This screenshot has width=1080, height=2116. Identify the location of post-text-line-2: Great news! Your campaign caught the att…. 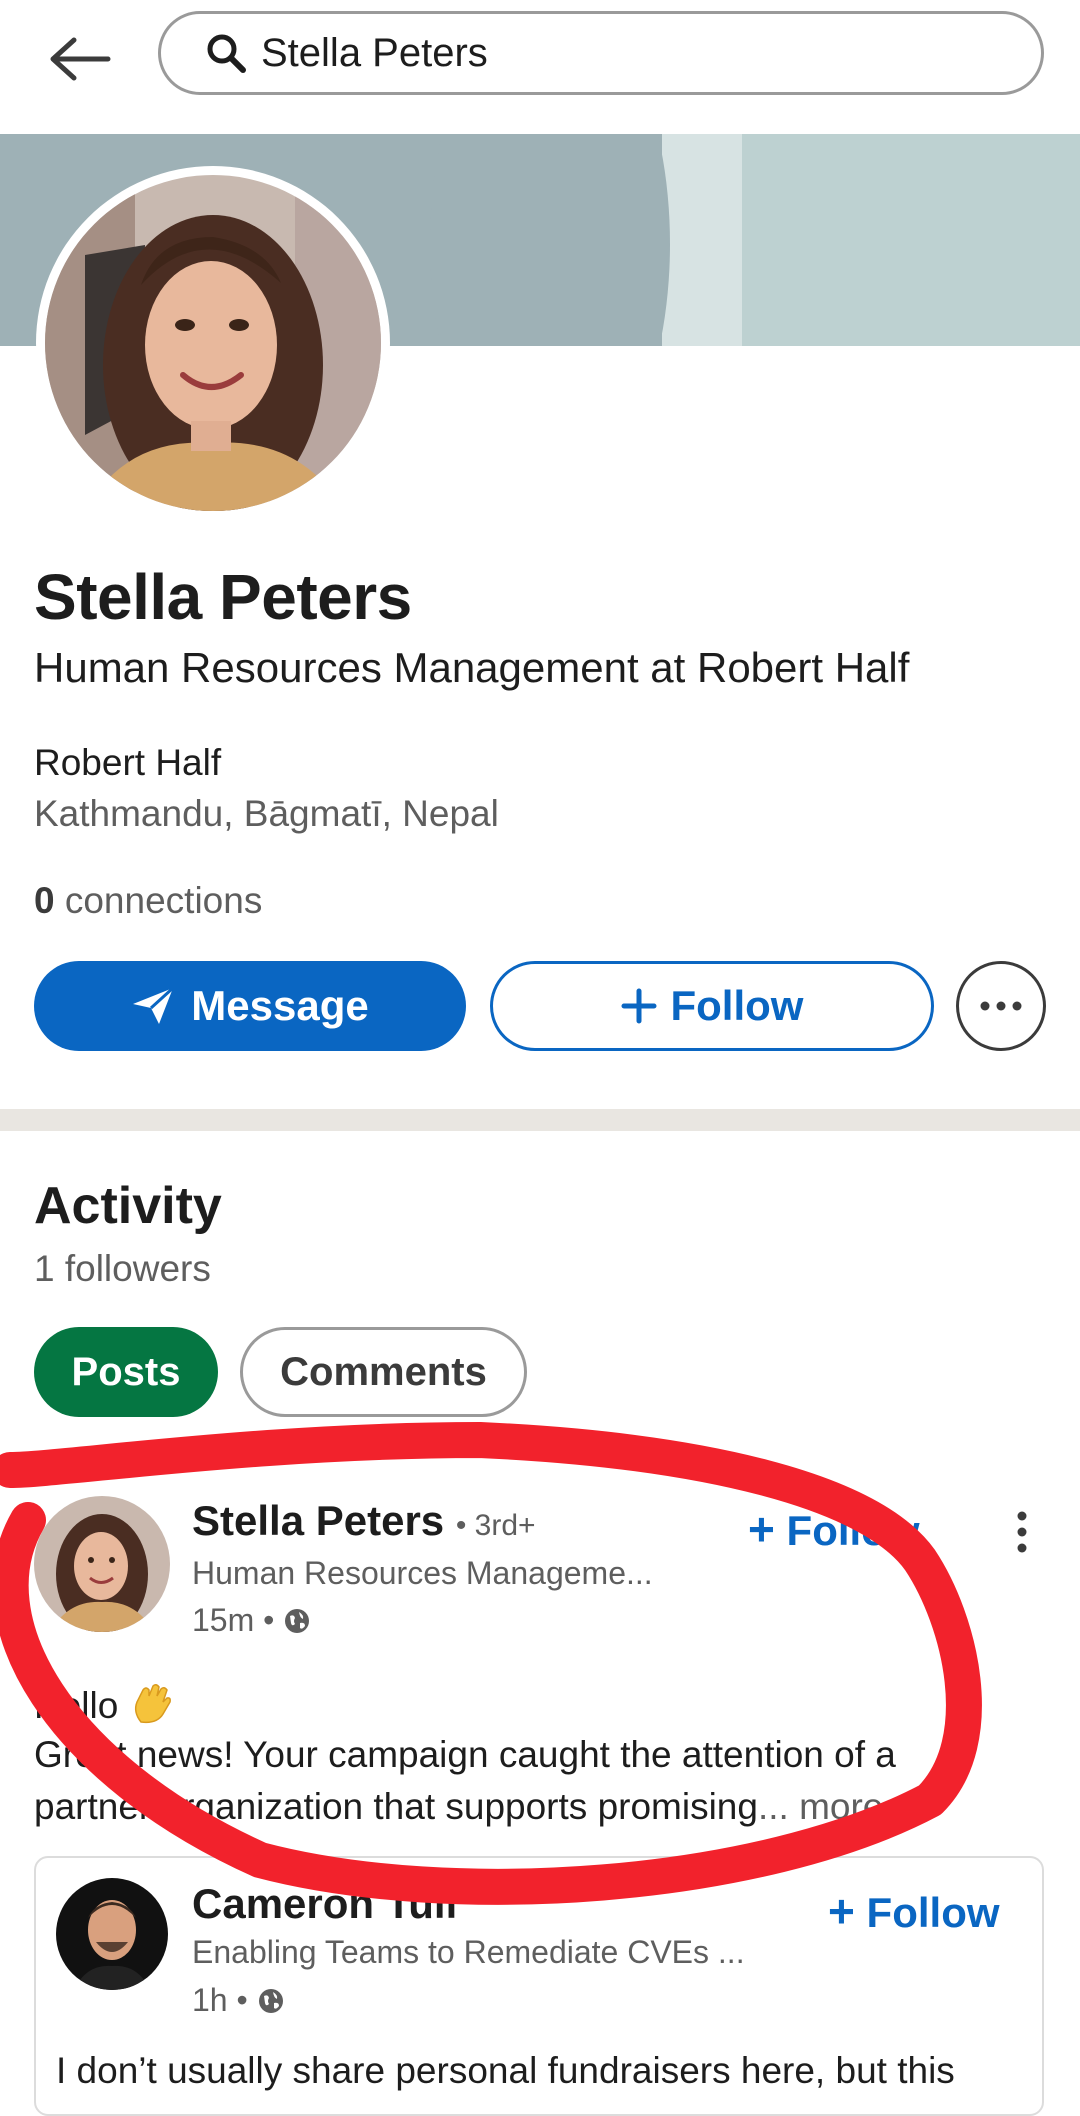
(465, 1754).